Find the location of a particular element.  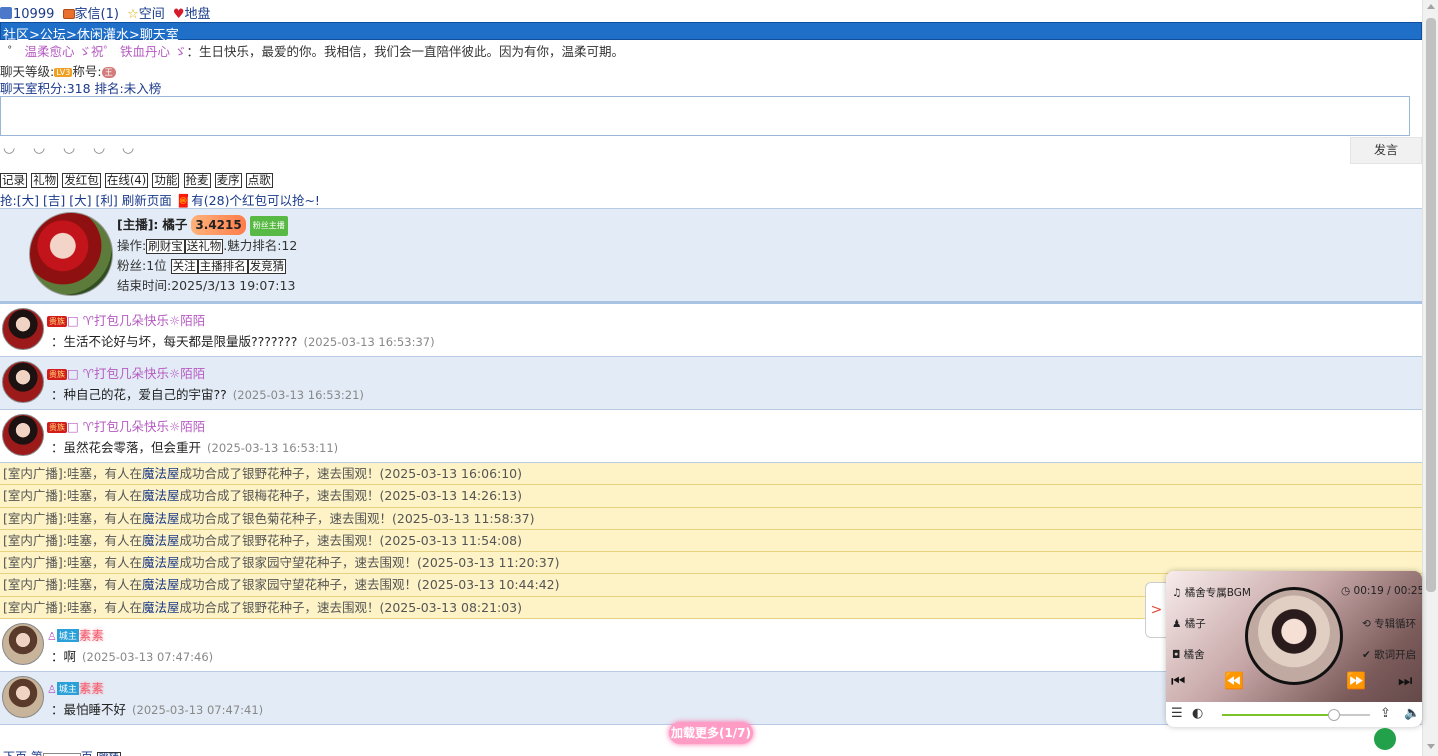

host-avatar is located at coordinates (71, 254).